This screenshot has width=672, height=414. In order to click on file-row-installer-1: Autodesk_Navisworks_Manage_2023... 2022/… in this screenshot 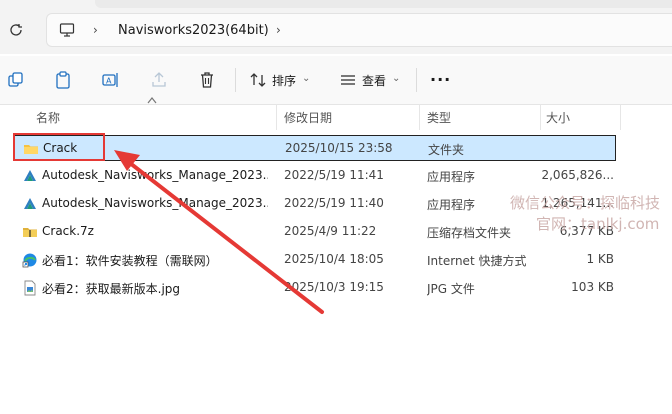, I will do `click(315, 176)`.